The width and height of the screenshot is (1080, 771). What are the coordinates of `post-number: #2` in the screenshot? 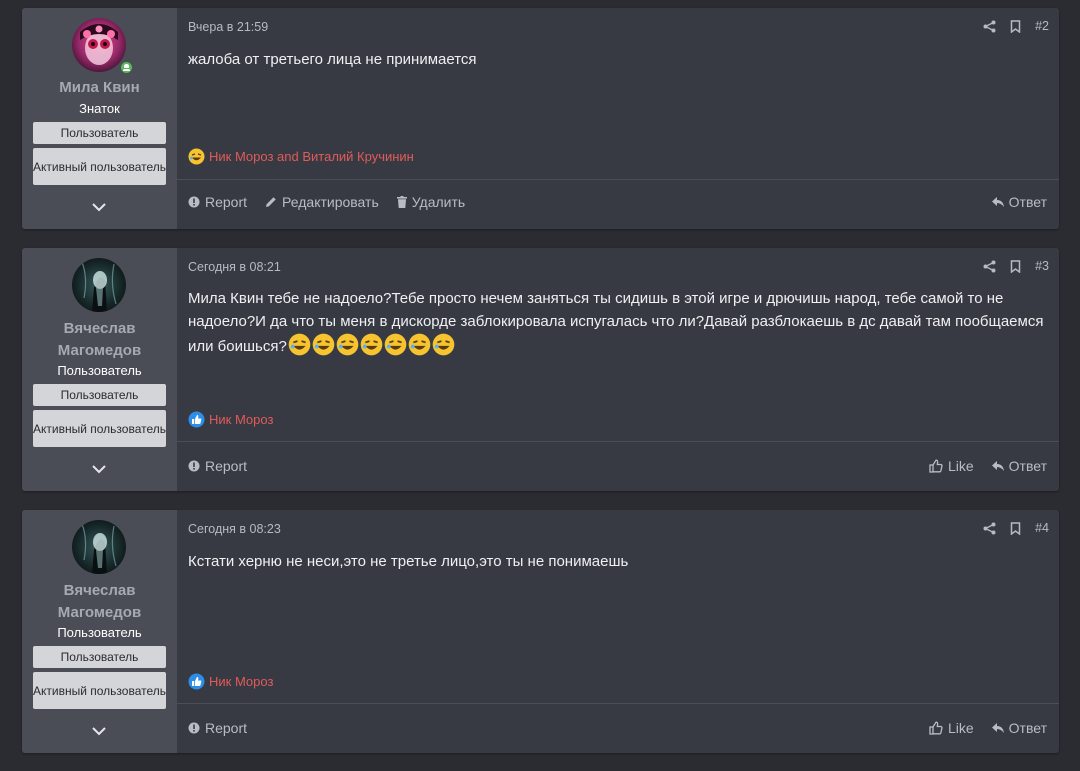 It's located at (1042, 26).